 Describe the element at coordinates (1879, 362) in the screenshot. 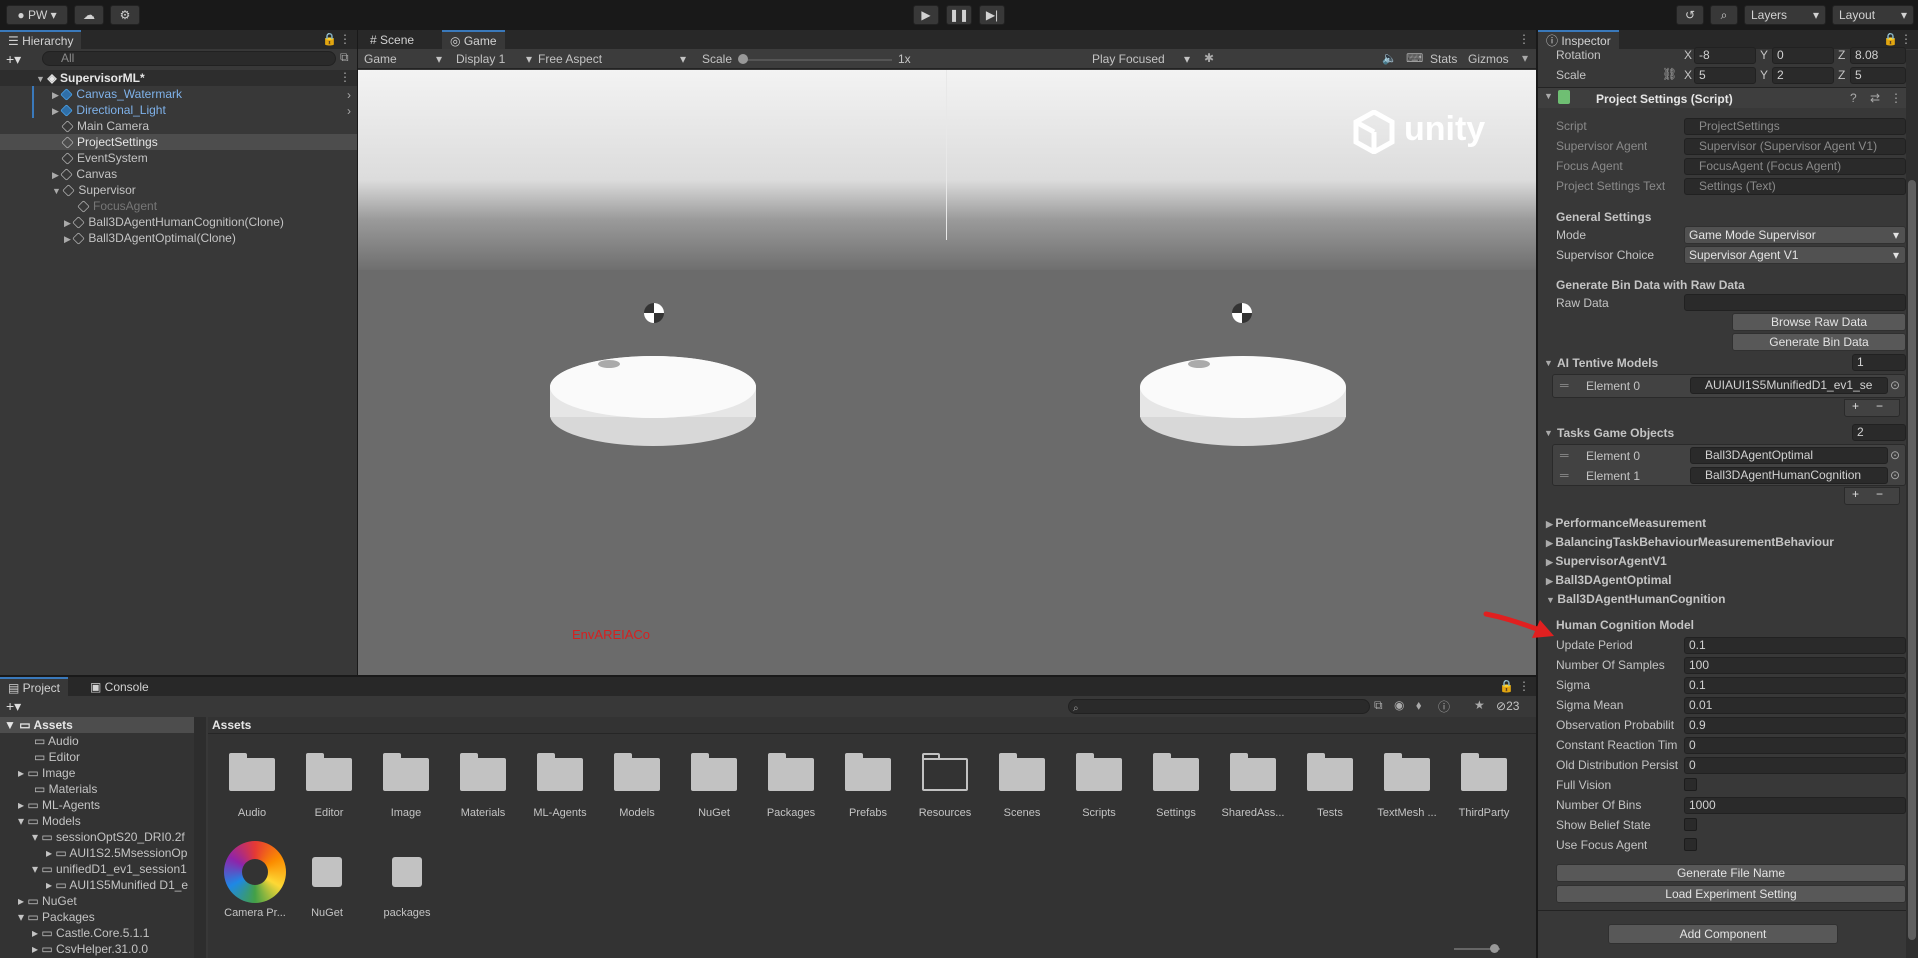

I see `ai-models-count: 1` at that location.